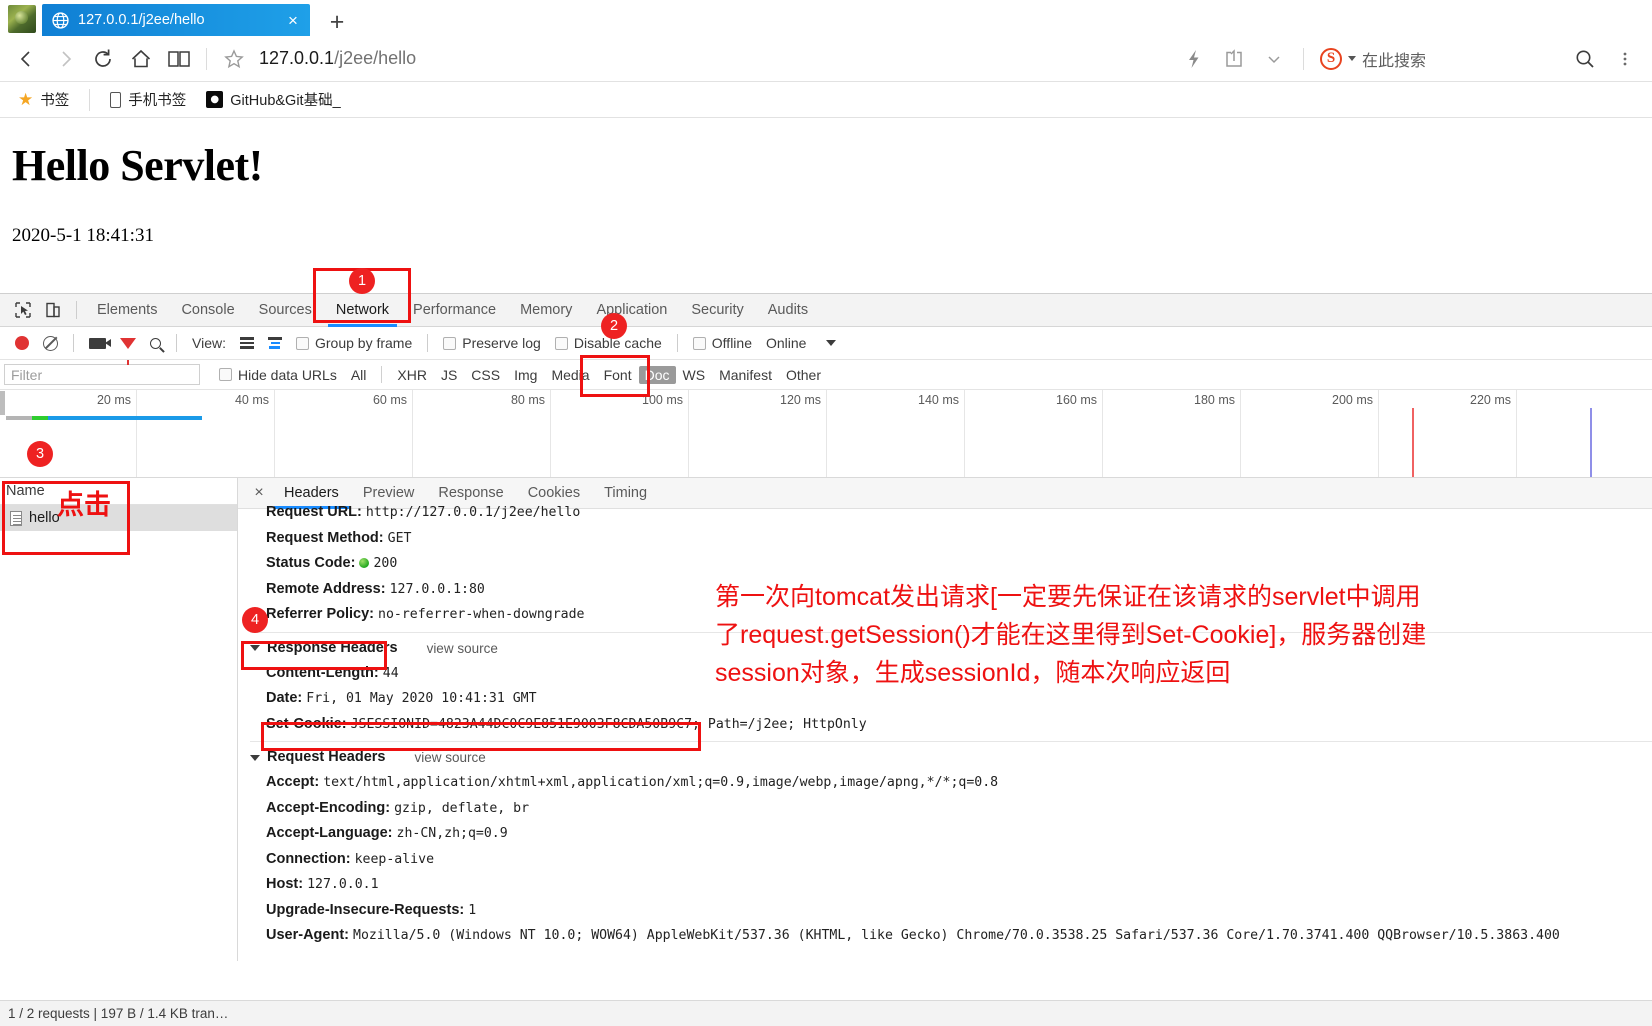  Describe the element at coordinates (297, 58) in the screenshot. I see `url-host: 127.0.0.1` at that location.